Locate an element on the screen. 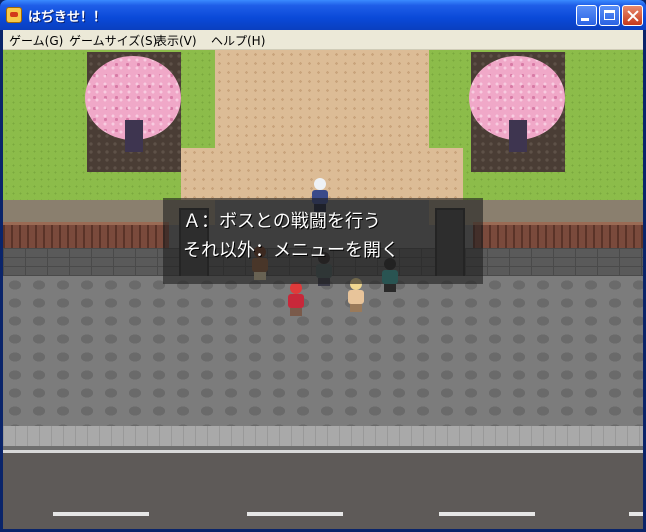 This screenshot has height=532, width=646. menu-game-size: ゲームサイズ(S) is located at coordinates (113, 40).